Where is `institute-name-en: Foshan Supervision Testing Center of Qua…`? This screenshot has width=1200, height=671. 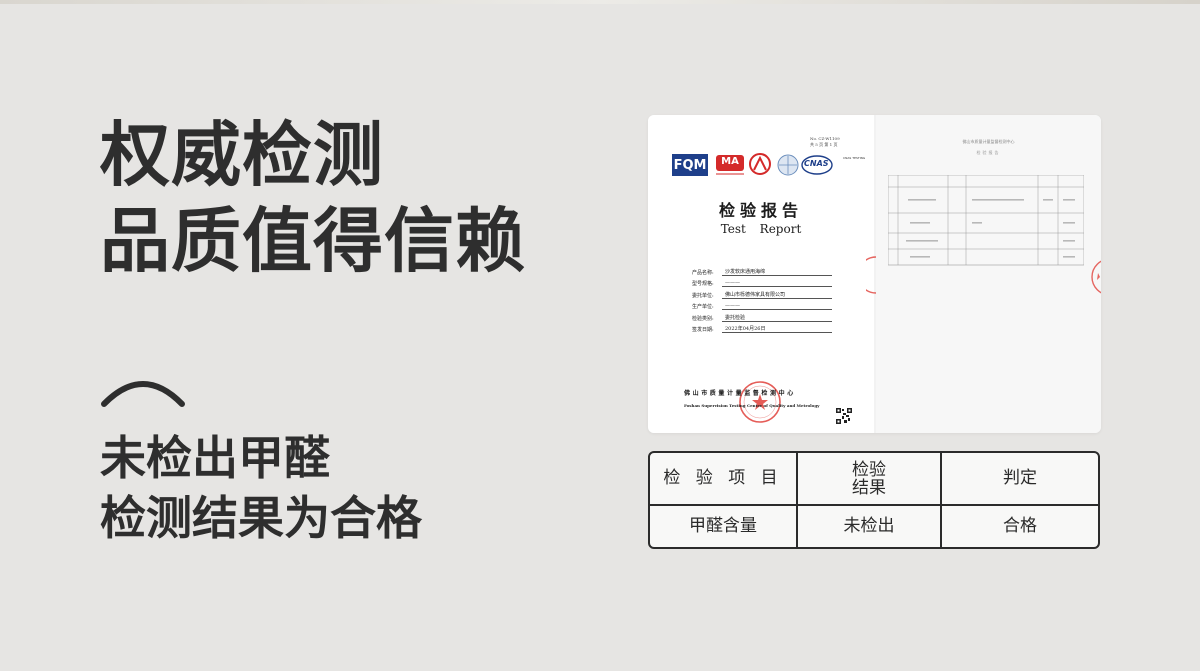
institute-name-en: Foshan Supervision Testing Center of Qua… is located at coordinates (752, 405).